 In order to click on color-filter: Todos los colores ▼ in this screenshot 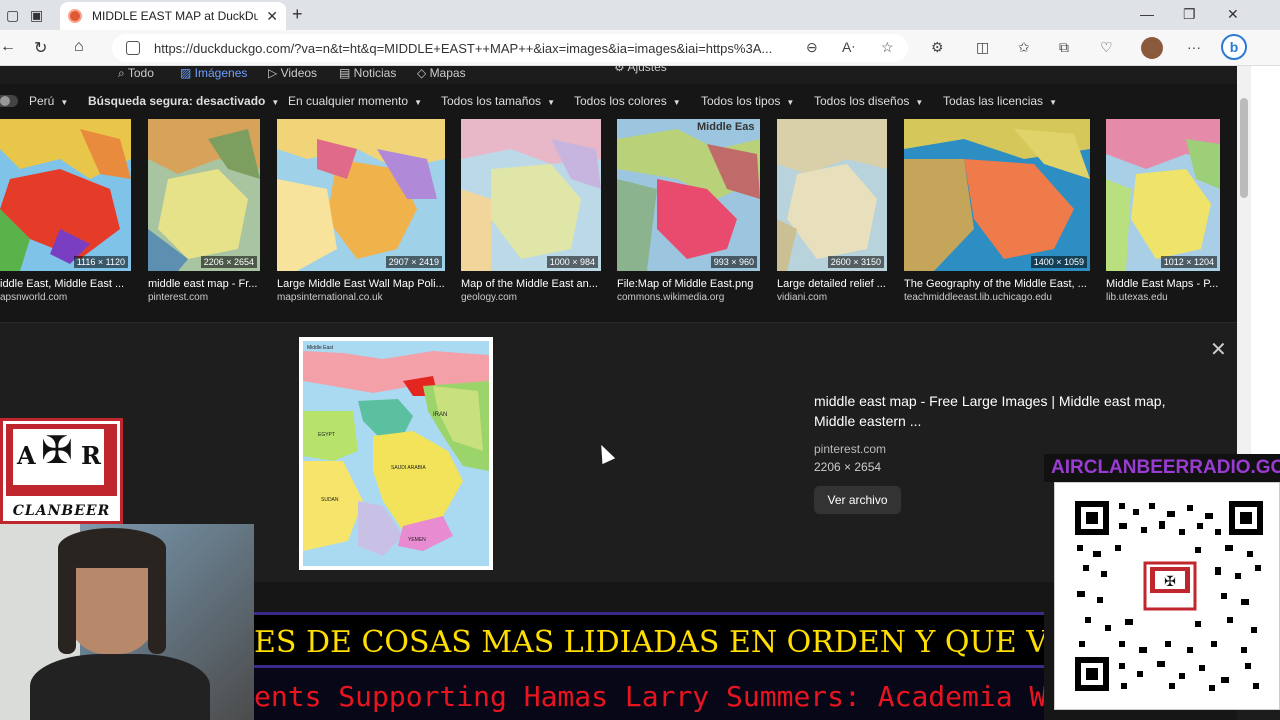, I will do `click(627, 101)`.